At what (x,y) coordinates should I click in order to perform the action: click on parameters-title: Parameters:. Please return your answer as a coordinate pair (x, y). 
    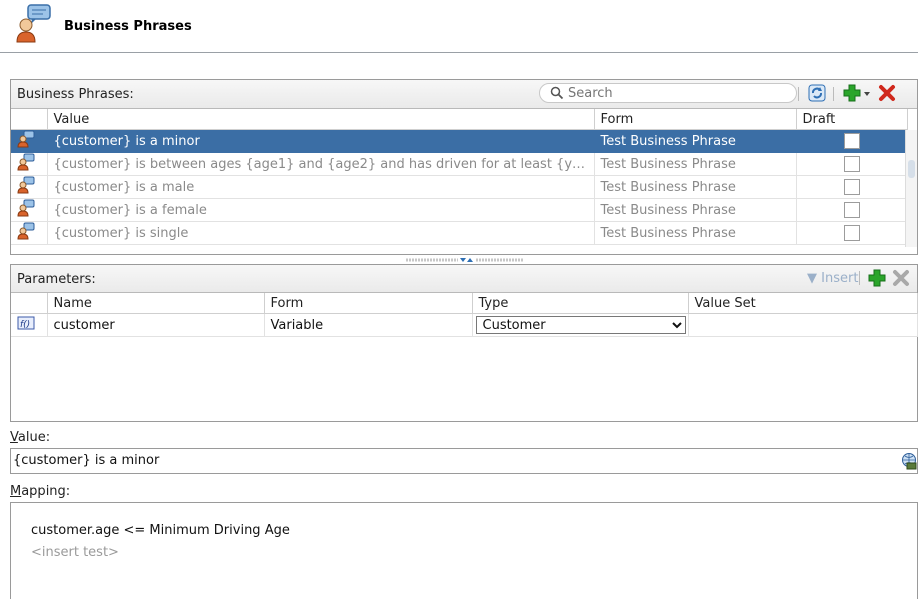
    Looking at the image, I should click on (56, 279).